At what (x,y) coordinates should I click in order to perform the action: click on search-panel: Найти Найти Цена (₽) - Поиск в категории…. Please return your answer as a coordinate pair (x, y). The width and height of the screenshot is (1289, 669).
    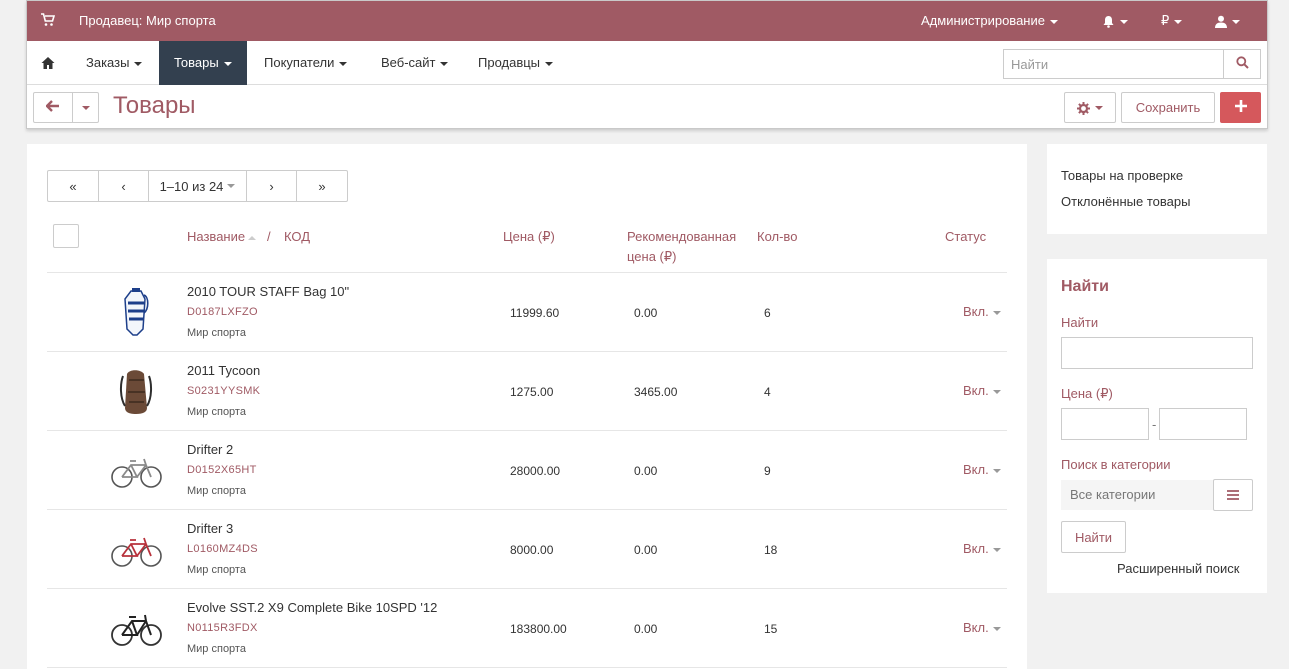
    Looking at the image, I should click on (1157, 426).